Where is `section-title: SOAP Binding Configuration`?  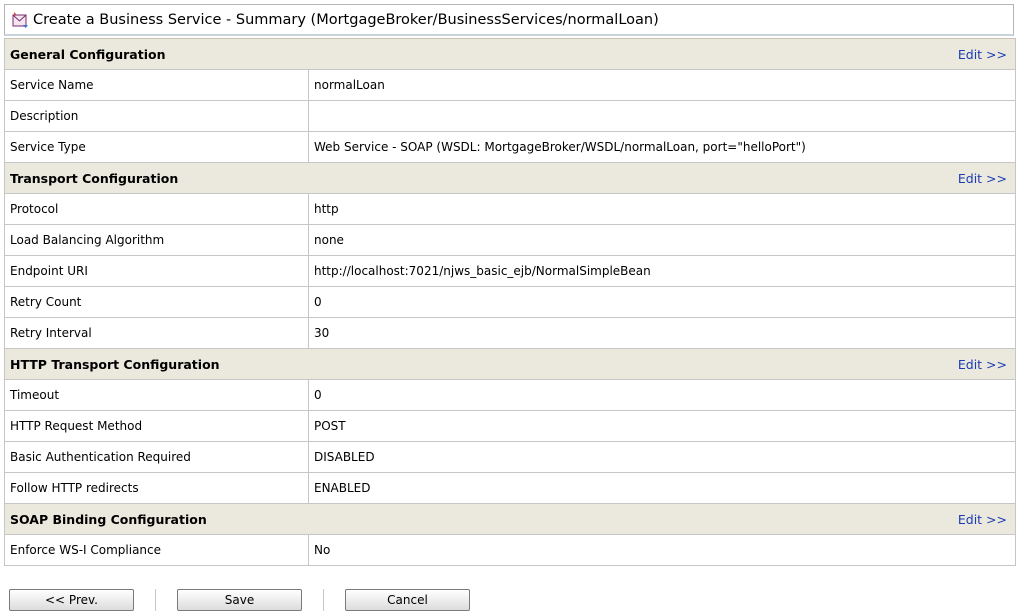
section-title: SOAP Binding Configuration is located at coordinates (108, 519).